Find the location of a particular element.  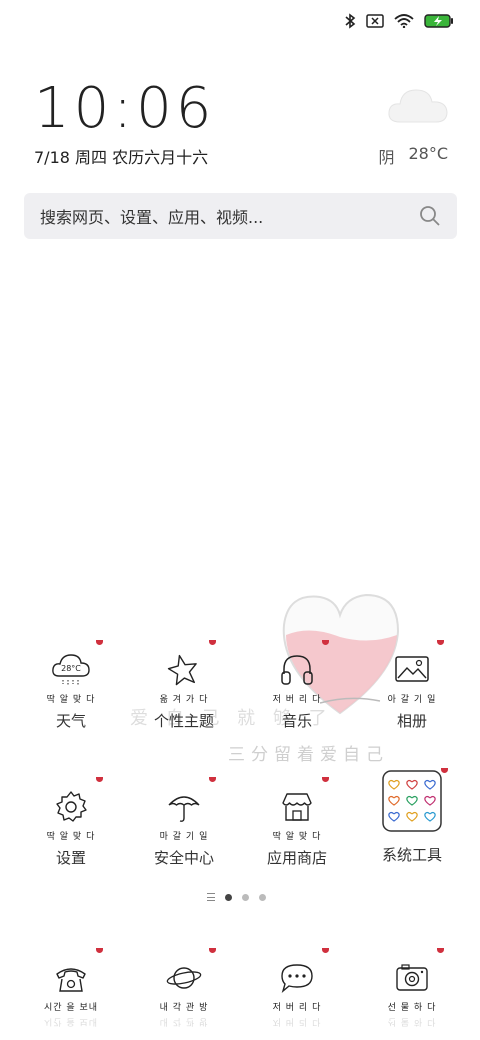

app-label: 设置 is located at coordinates (70, 858).